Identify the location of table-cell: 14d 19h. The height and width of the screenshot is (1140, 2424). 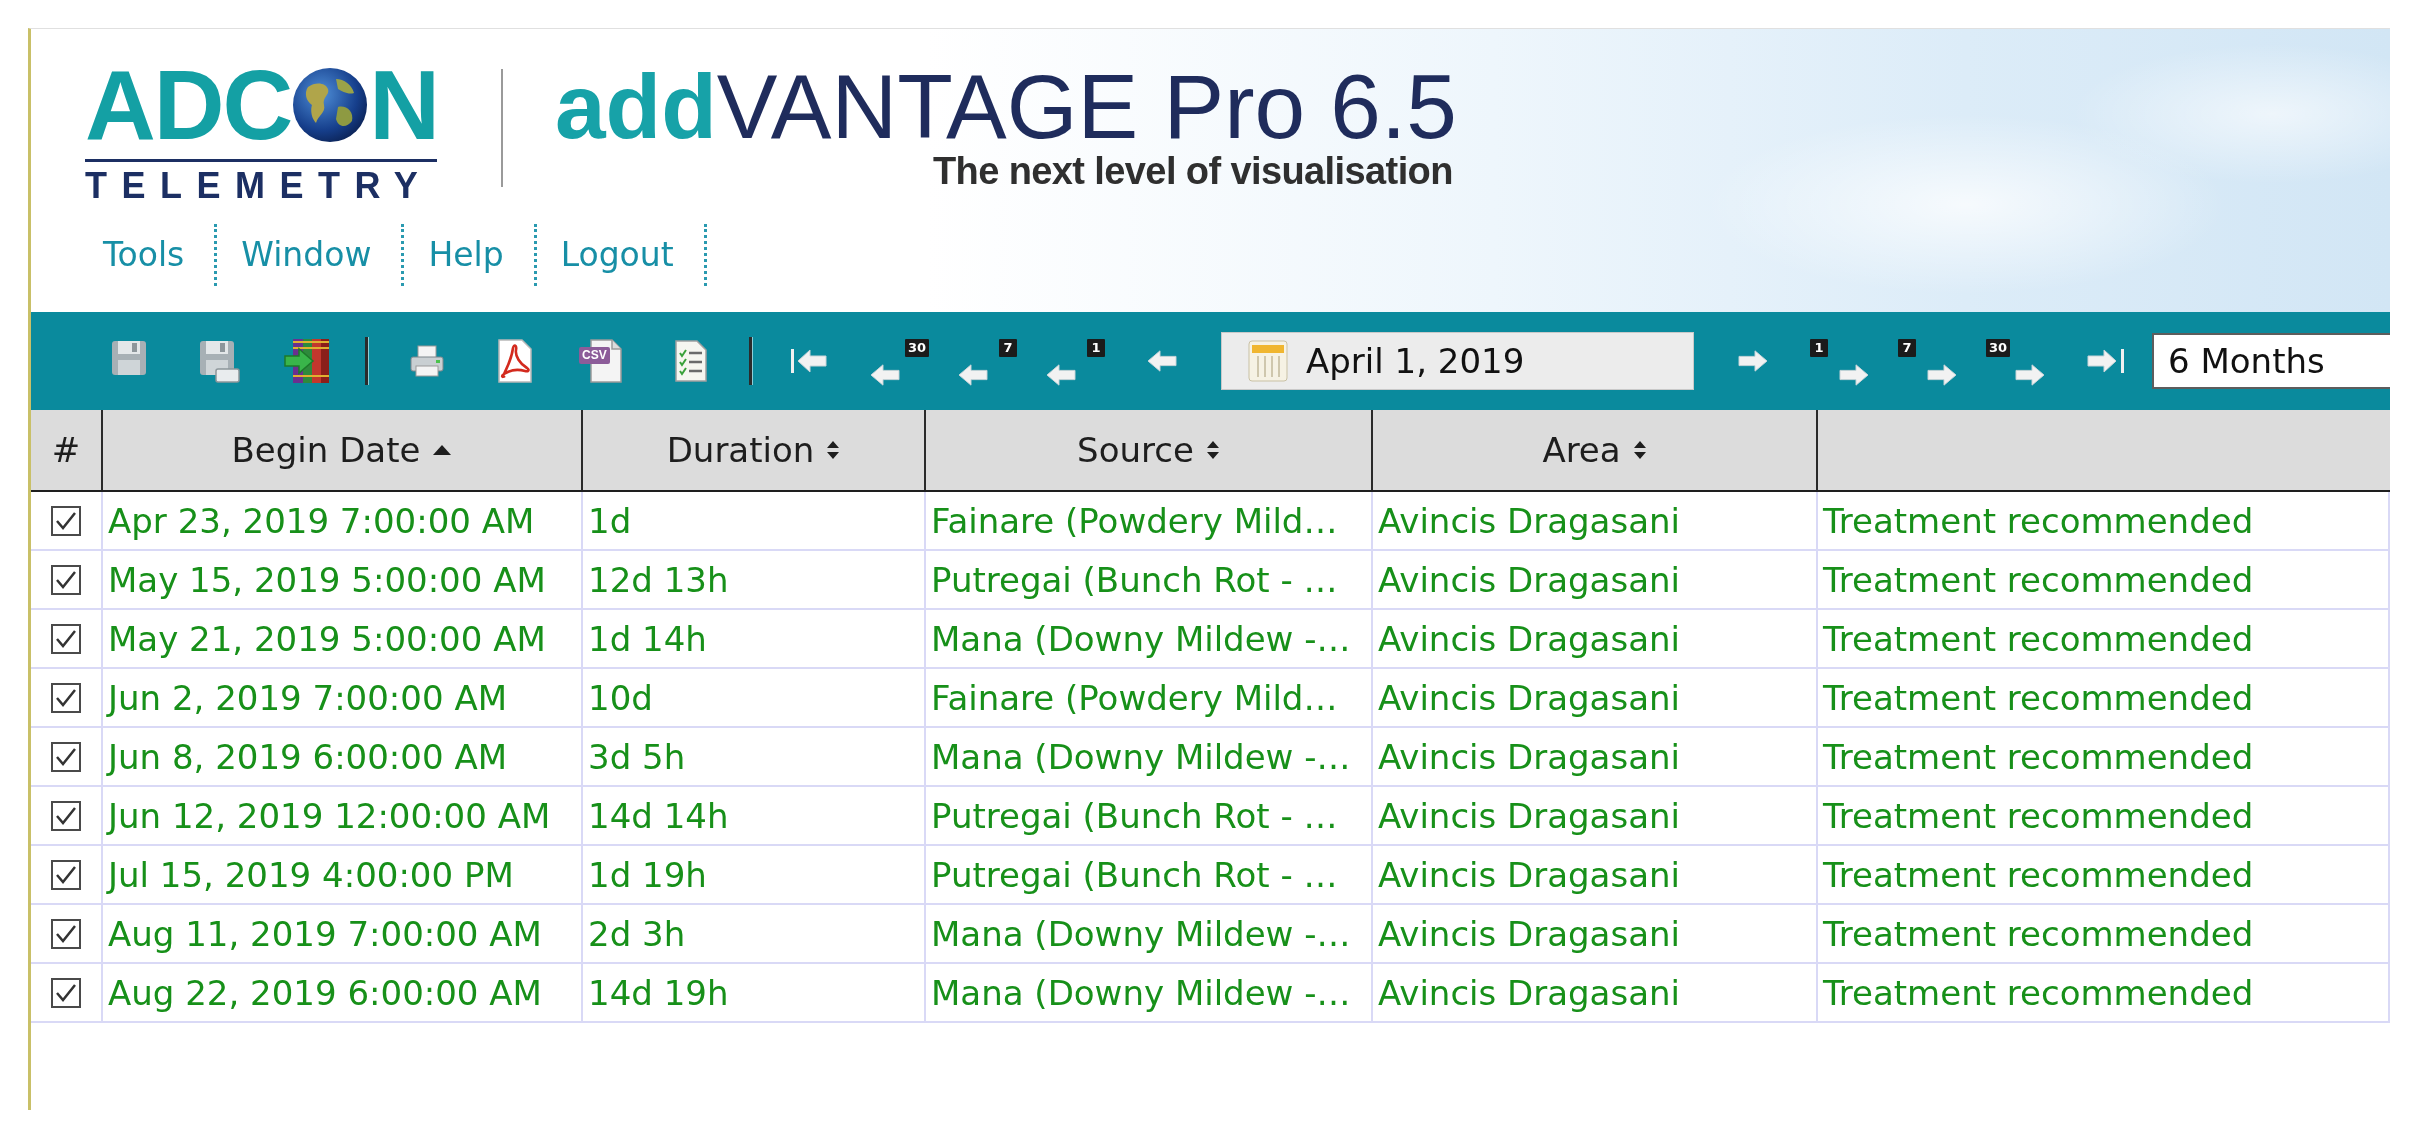
(754, 992).